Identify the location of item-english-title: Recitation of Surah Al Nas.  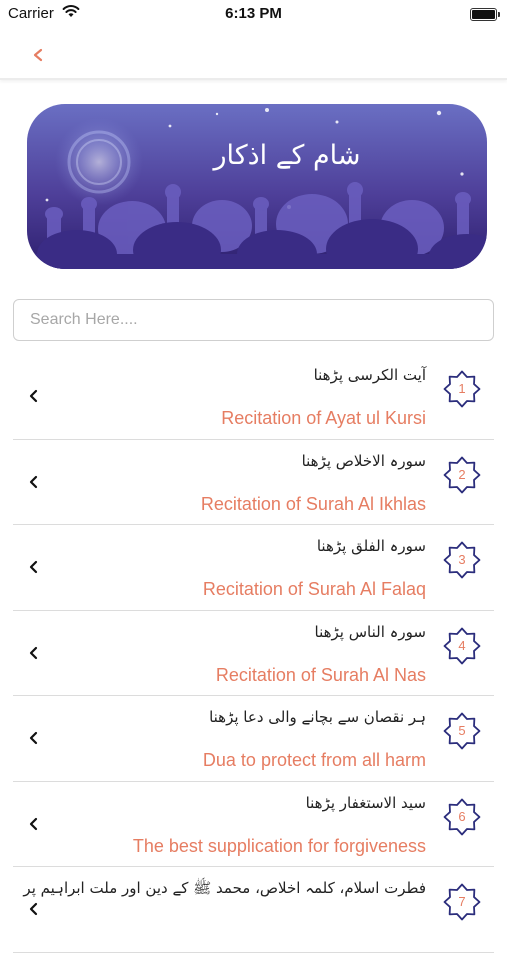
(320, 674).